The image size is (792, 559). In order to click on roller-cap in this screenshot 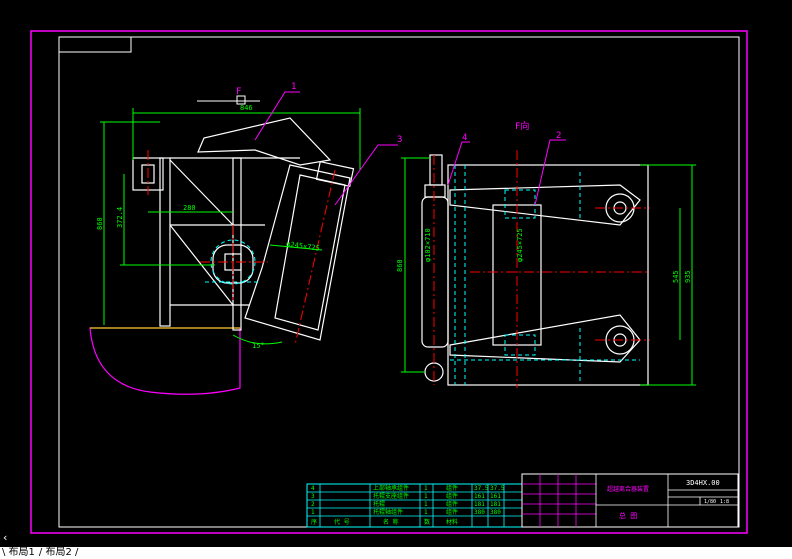, I will do `click(335, 174)`.